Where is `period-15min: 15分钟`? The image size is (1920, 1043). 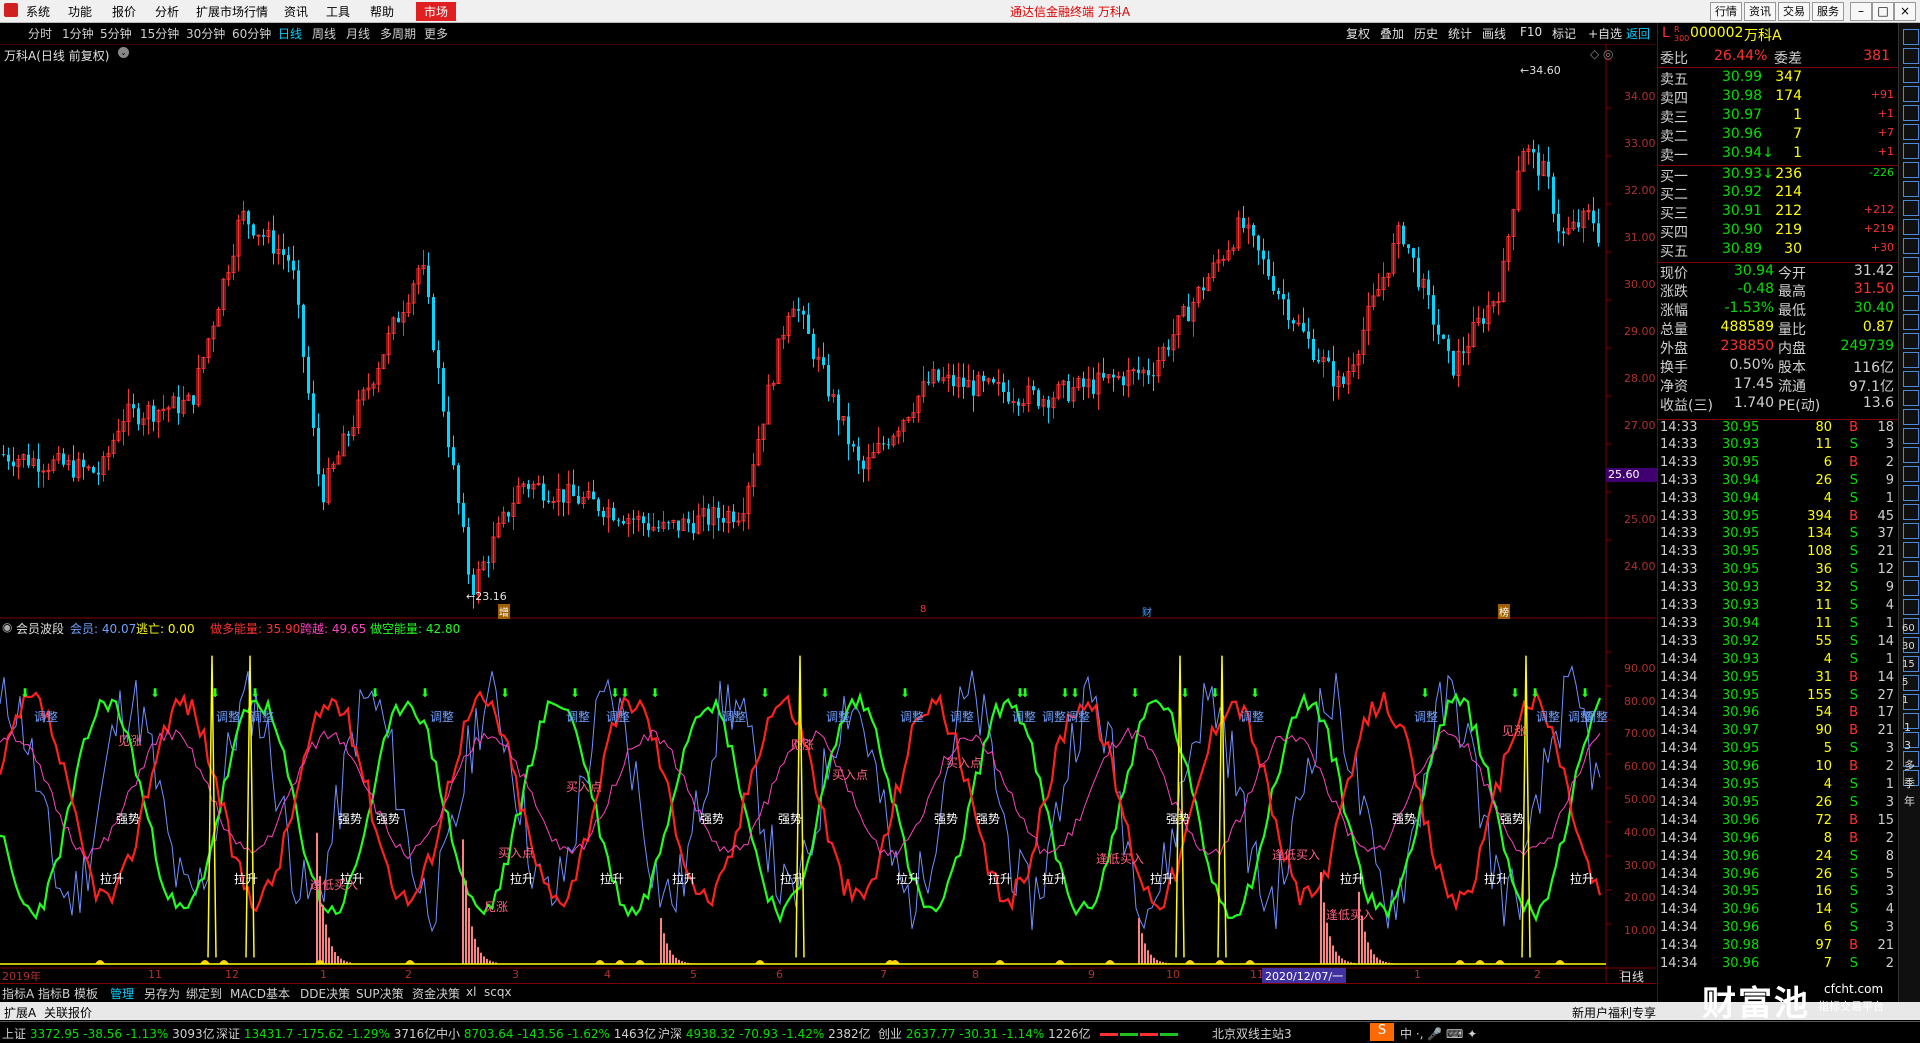 period-15min: 15分钟 is located at coordinates (159, 33).